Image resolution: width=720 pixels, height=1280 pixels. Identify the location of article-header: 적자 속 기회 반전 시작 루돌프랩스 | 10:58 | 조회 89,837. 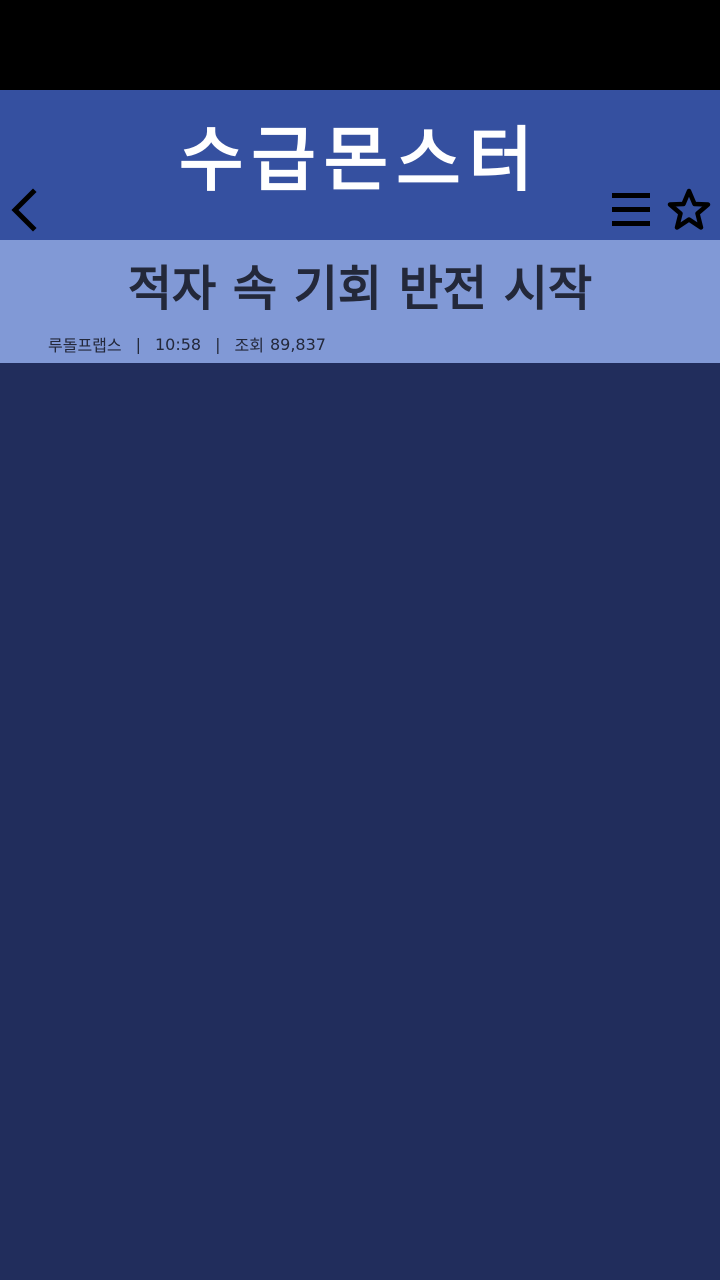
(360, 301).